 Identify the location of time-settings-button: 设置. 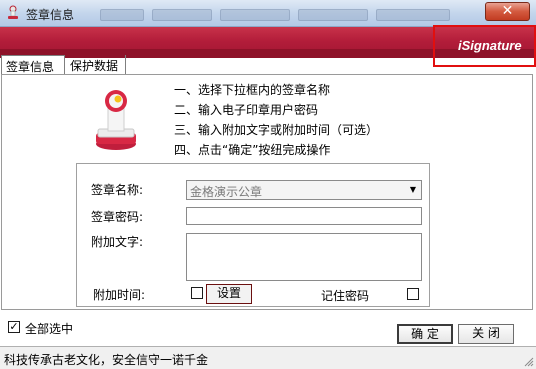
(229, 294).